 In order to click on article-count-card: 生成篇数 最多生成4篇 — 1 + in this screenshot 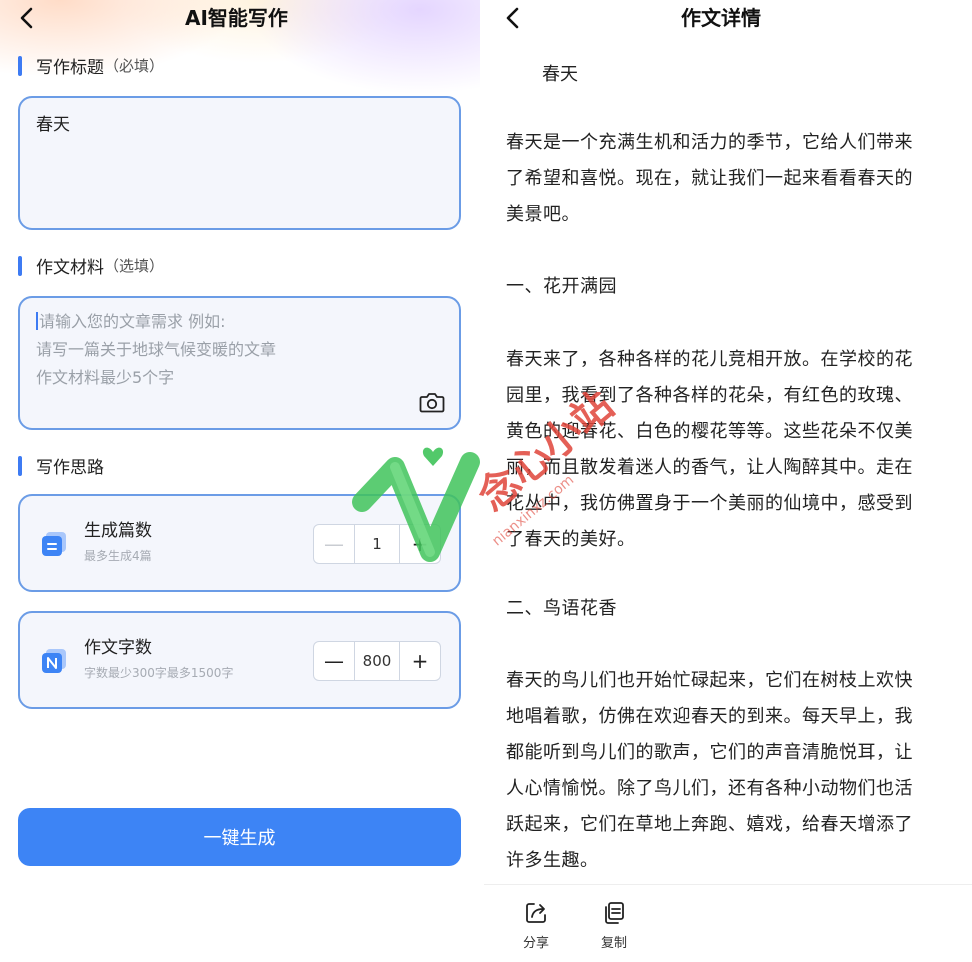, I will do `click(239, 543)`.